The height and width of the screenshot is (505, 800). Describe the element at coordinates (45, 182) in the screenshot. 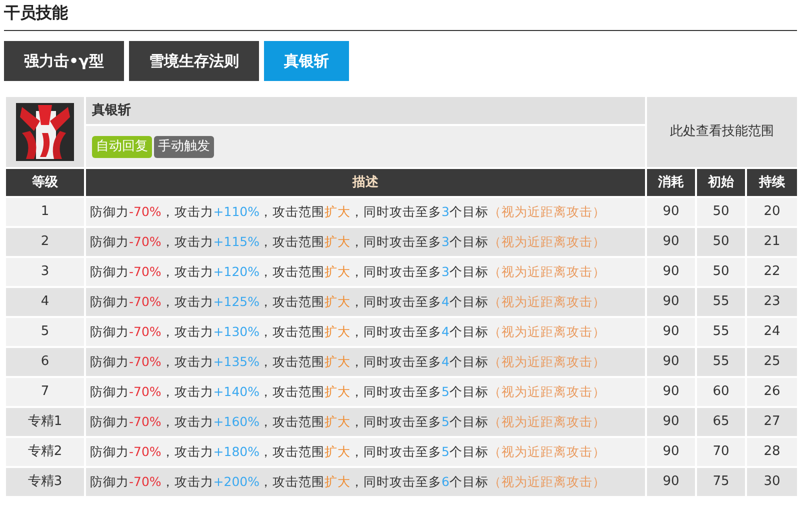

I see `column-header: 等级` at that location.